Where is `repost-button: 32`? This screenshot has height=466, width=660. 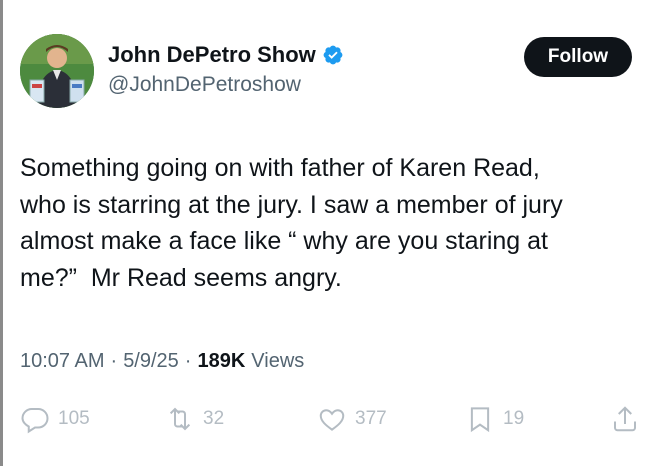
repost-button: 32 is located at coordinates (194, 419).